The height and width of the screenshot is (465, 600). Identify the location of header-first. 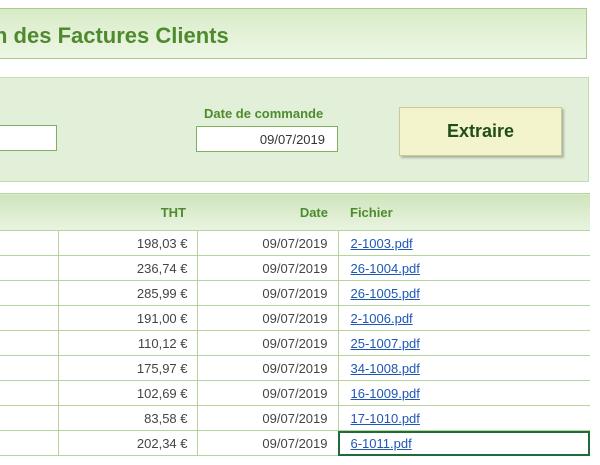
(29, 212).